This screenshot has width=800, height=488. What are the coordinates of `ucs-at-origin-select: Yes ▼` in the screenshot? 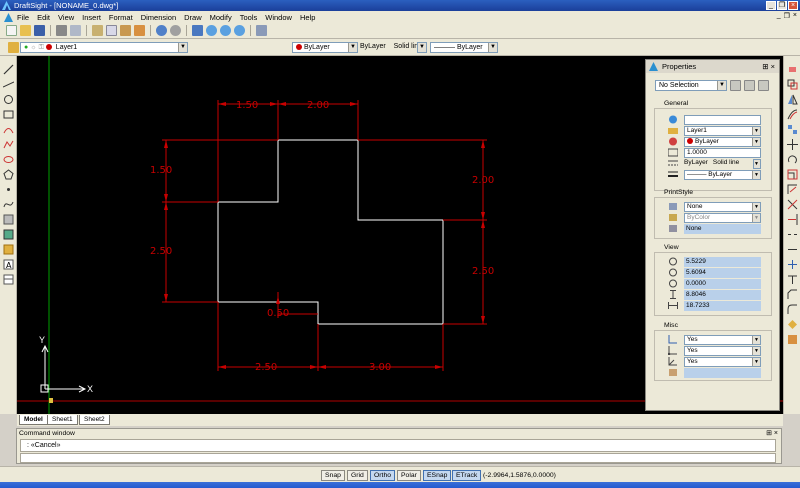 It's located at (722, 351).